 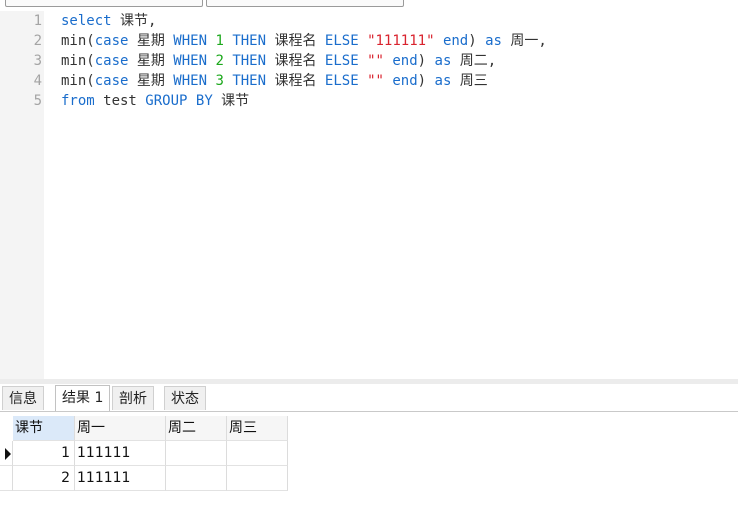 I want to click on column-header: 周三, so click(x=257, y=428).